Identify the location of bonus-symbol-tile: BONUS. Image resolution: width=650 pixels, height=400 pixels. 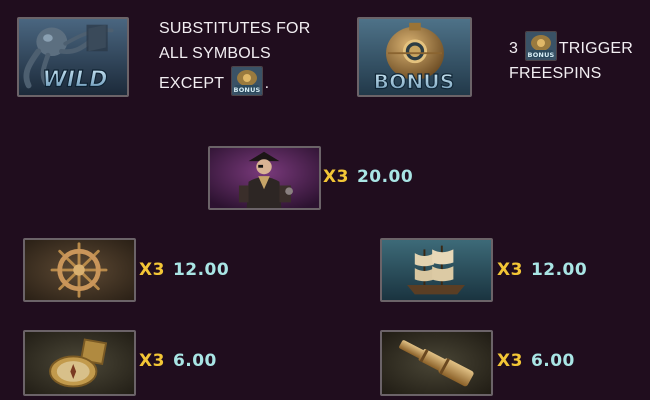
(414, 57).